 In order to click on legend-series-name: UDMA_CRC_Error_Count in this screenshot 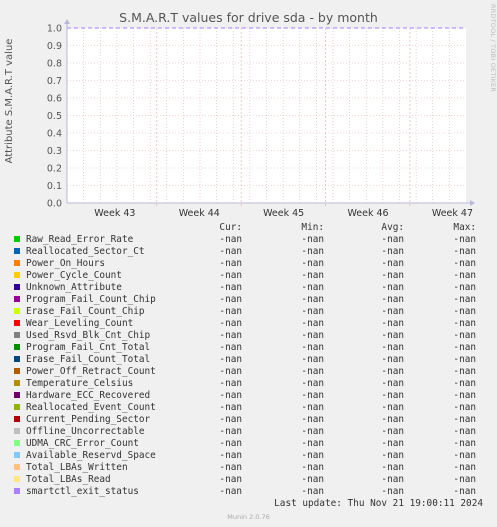, I will do `click(82, 443)`.